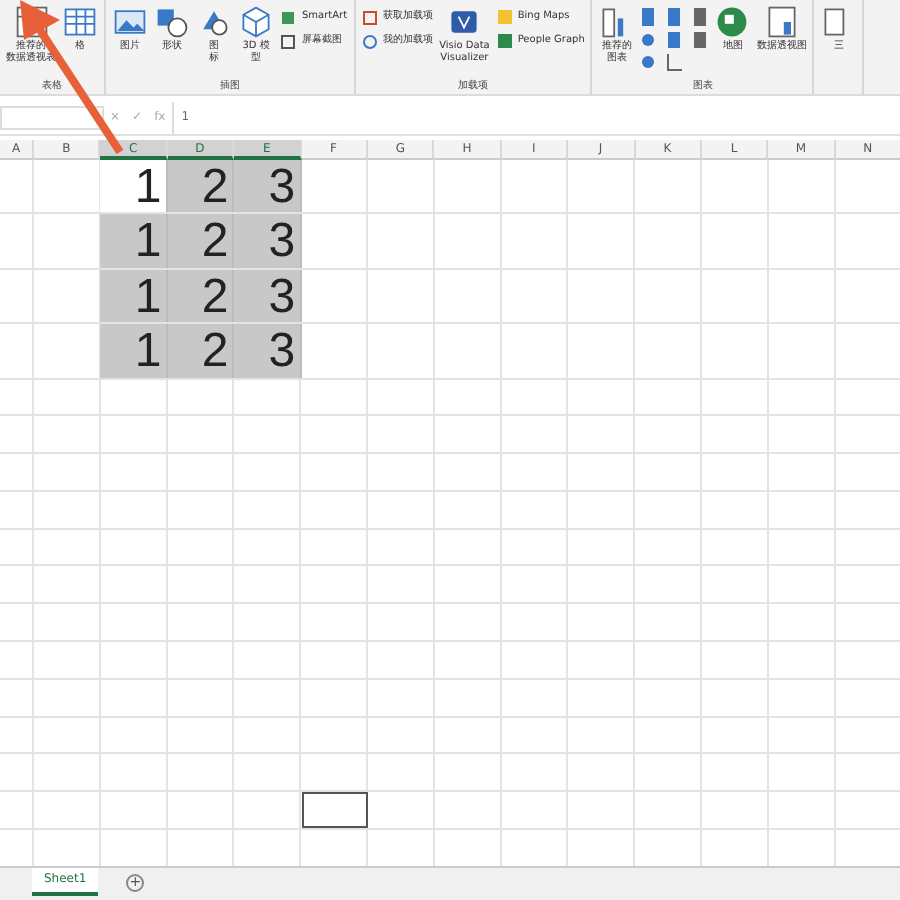 This screenshot has width=900, height=900. Describe the element at coordinates (334, 810) in the screenshot. I see `selected-cell` at that location.